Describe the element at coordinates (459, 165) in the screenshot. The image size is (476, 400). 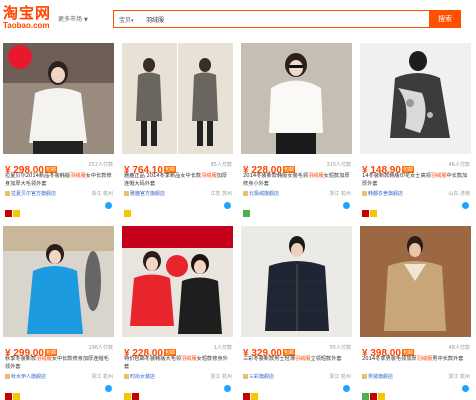
I see `sales-count: 46人付款` at that location.